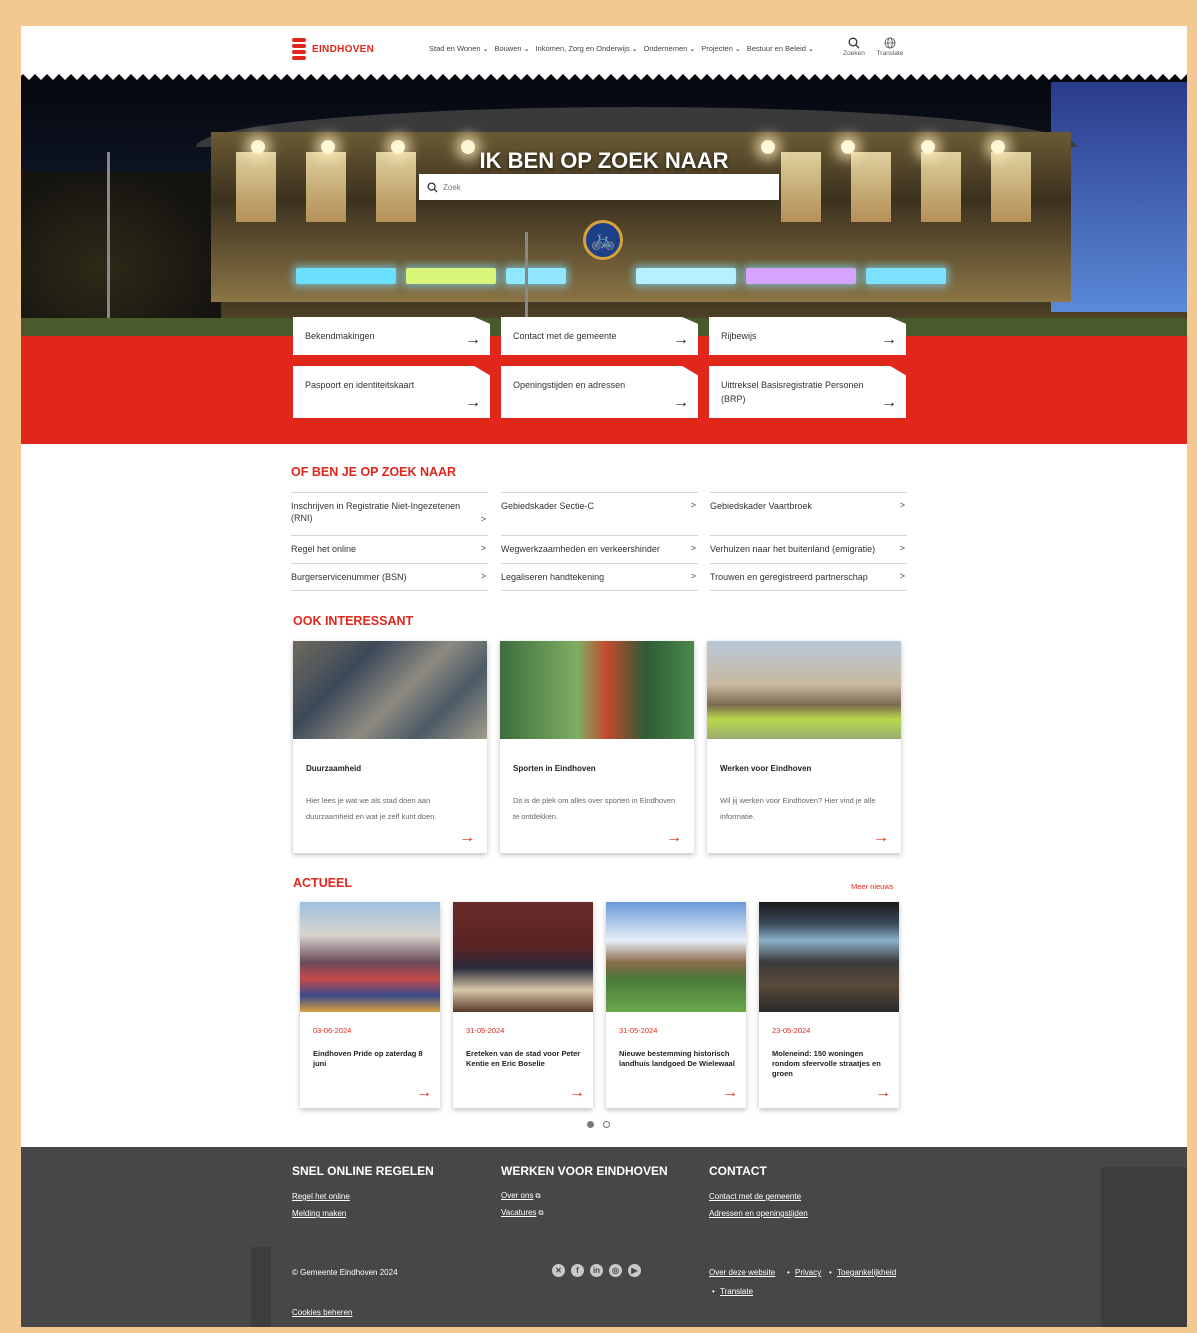 Image resolution: width=1197 pixels, height=1333 pixels. Describe the element at coordinates (517, 1195) in the screenshot. I see `footer-link: Over ons` at that location.